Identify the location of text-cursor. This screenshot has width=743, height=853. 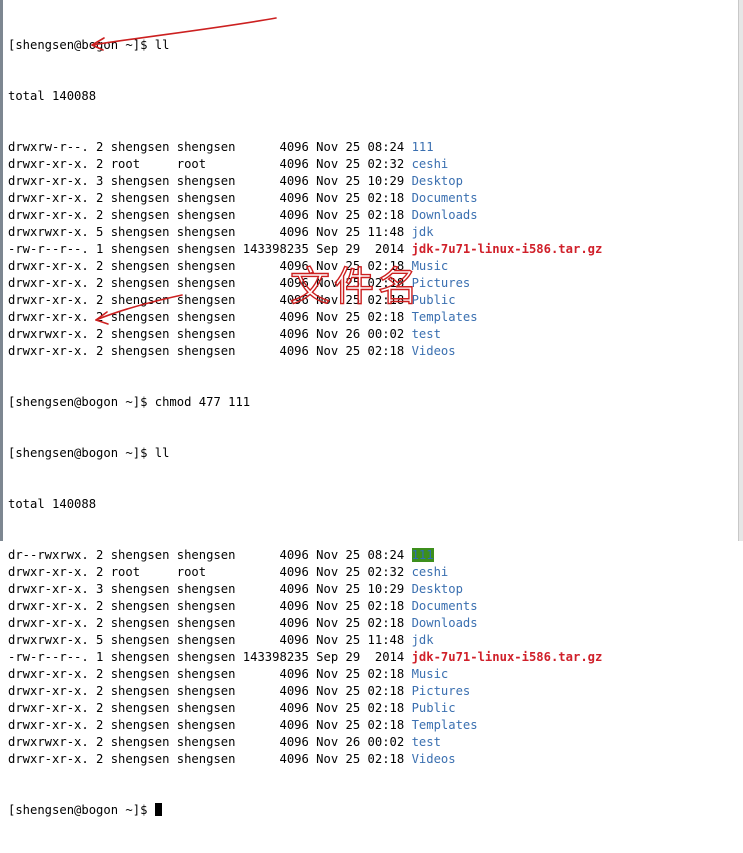
(158, 809).